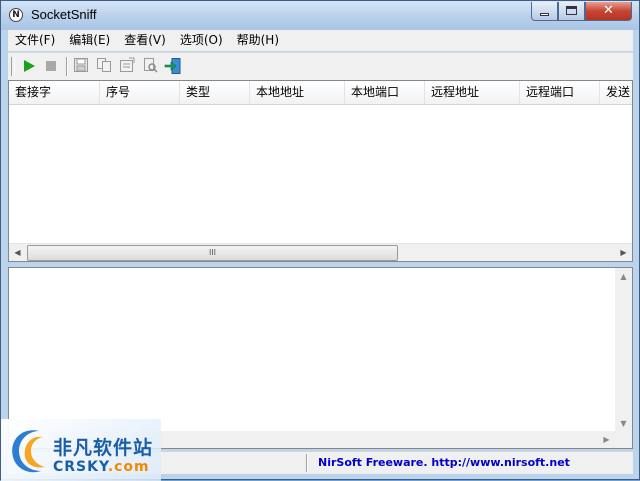  I want to click on column-header-local-address: 本地地址, so click(297, 92).